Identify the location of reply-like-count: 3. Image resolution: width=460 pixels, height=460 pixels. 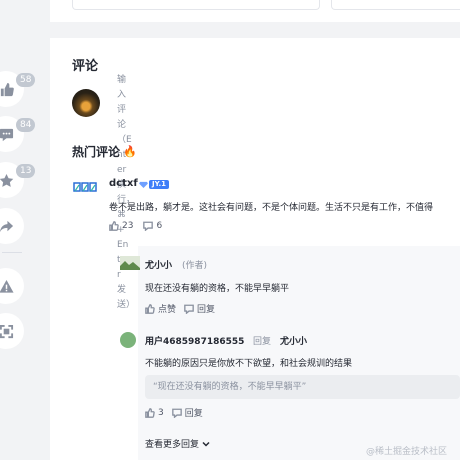
(161, 412).